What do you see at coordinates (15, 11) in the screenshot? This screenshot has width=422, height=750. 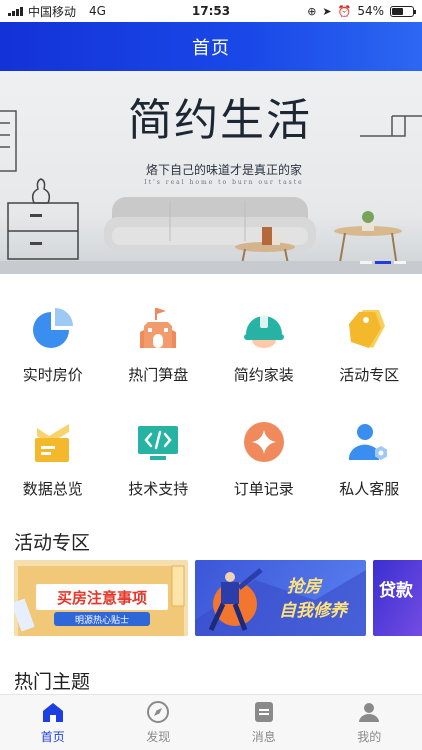 I see `signal-icon` at bounding box center [15, 11].